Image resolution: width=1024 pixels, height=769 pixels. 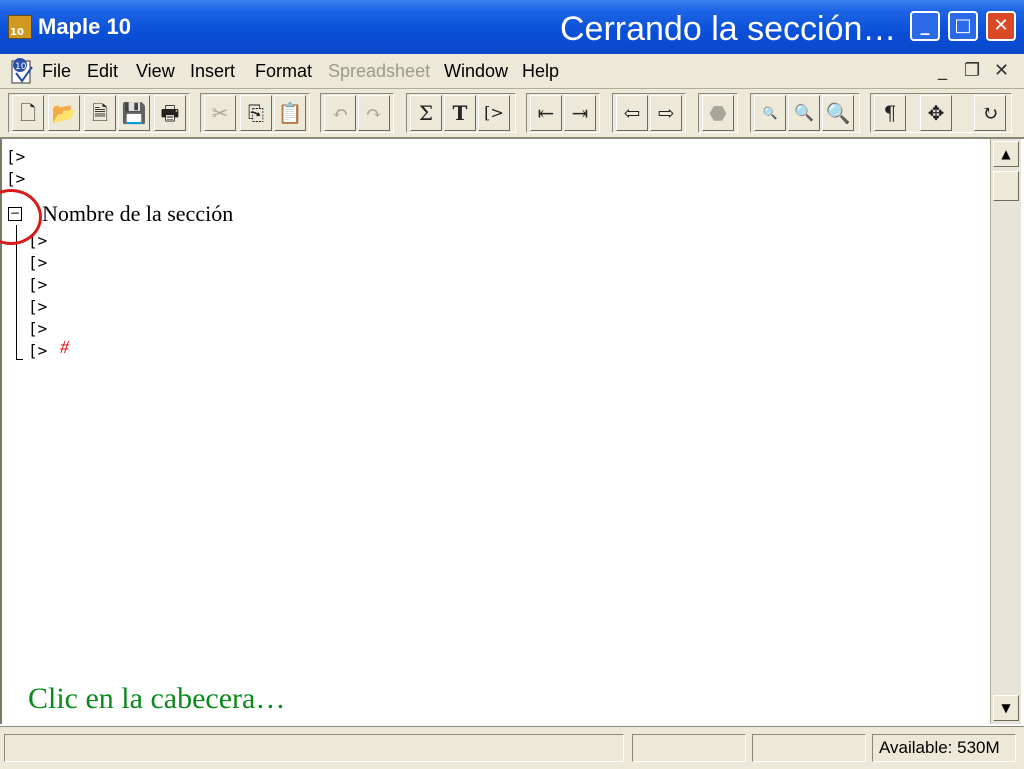 I want to click on status-available: Available: 530M, so click(x=944, y=748).